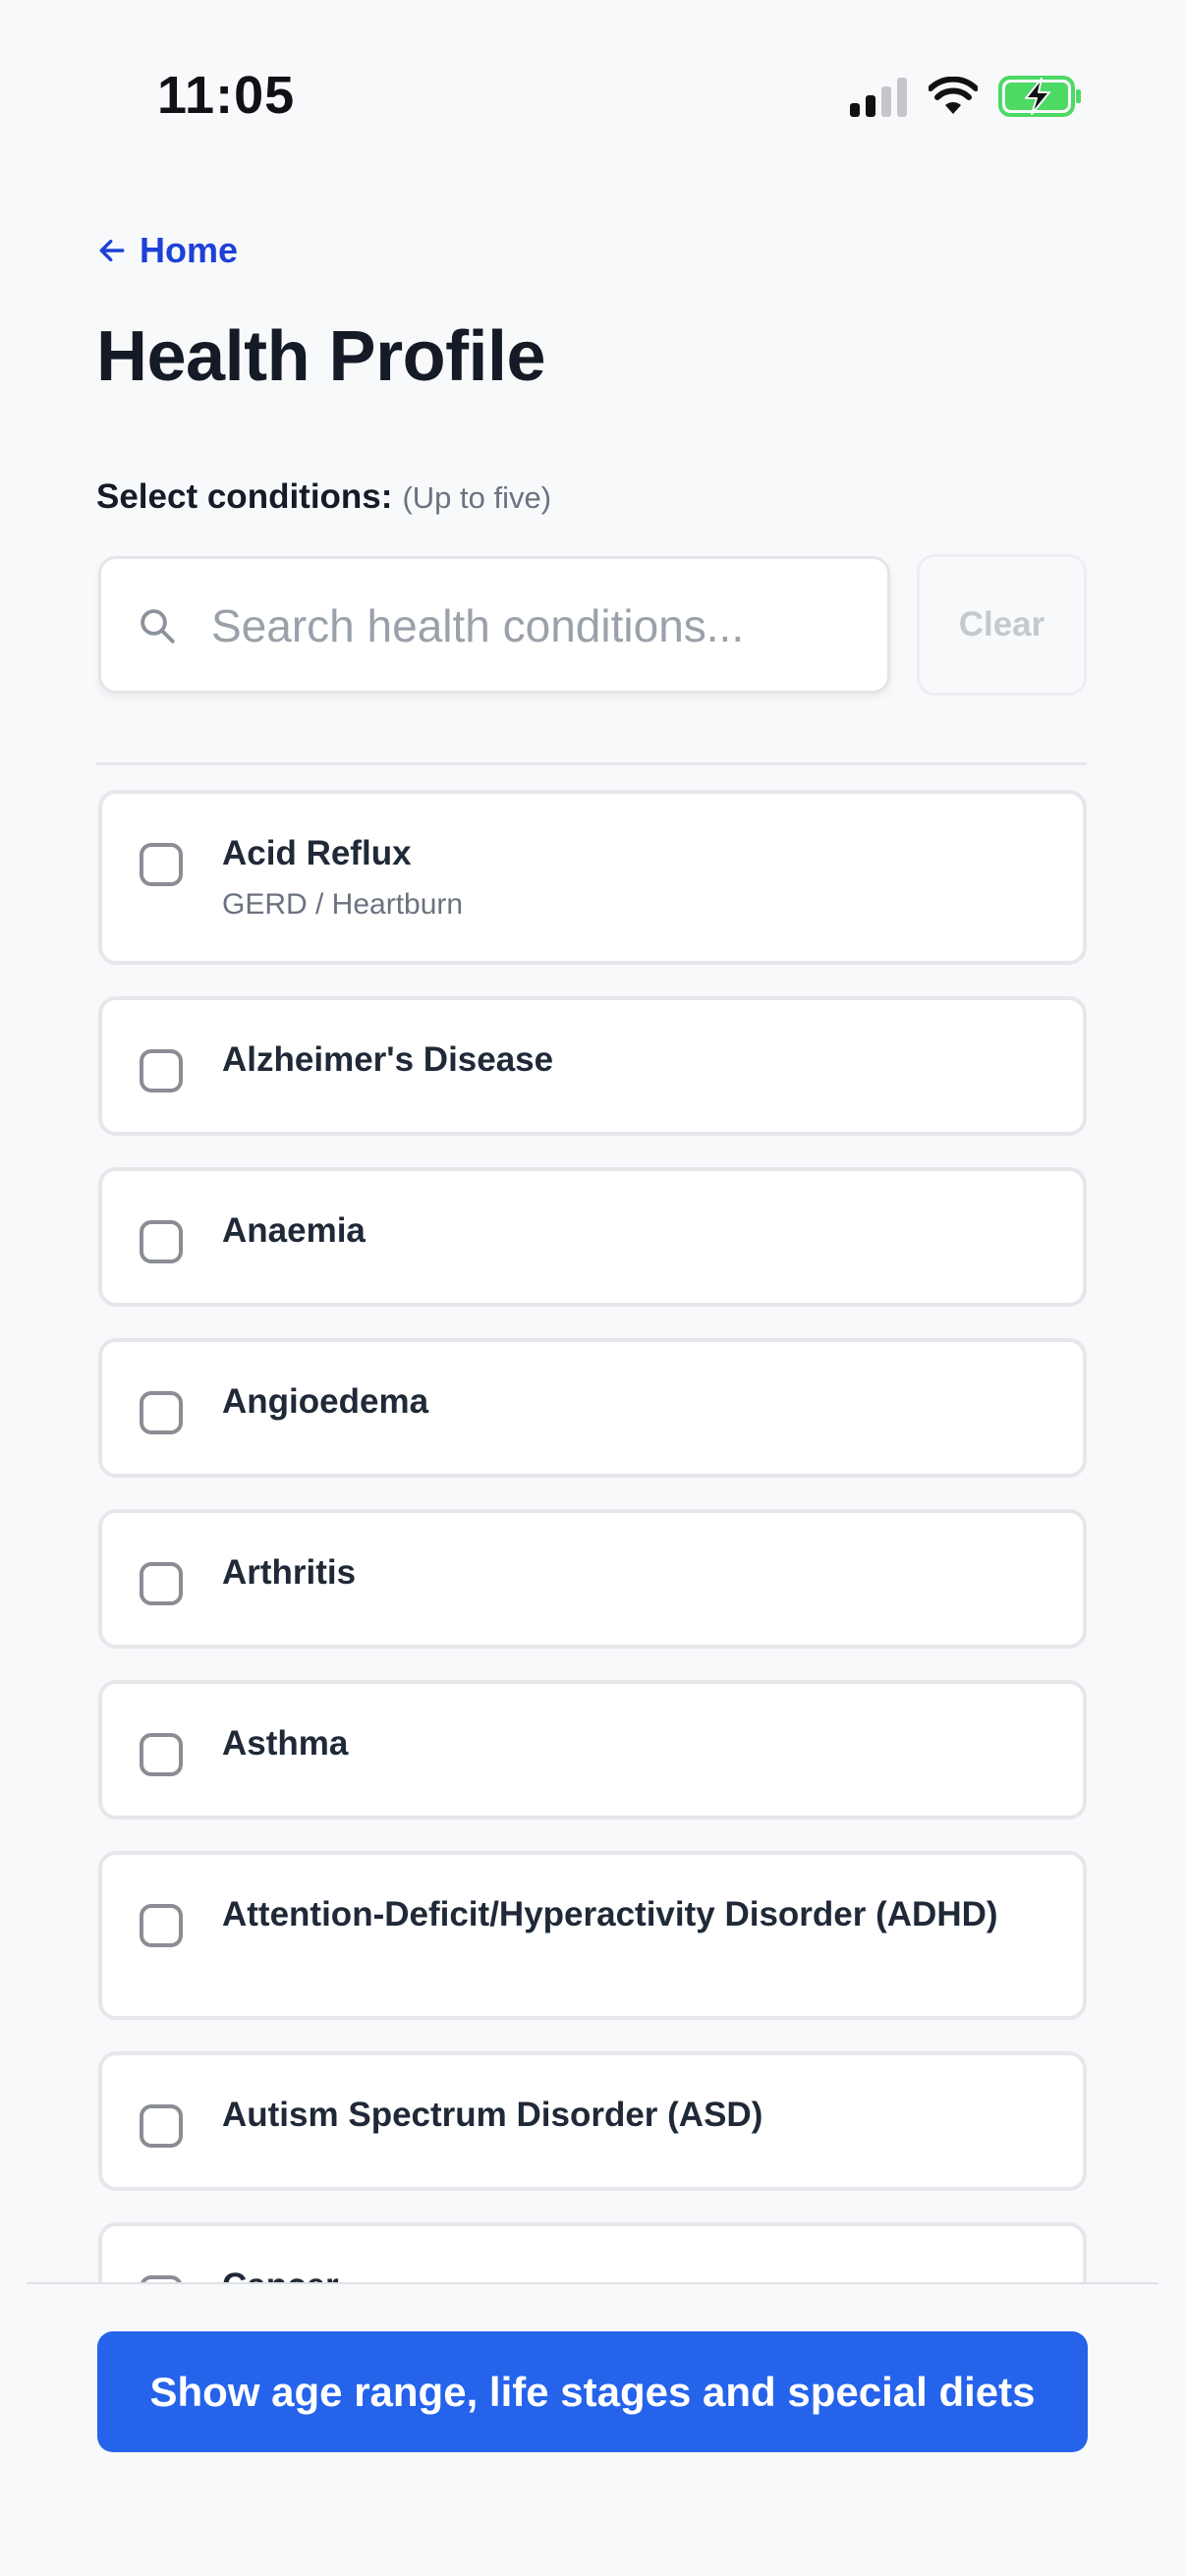 This screenshot has height=2576, width=1185. Describe the element at coordinates (879, 97) in the screenshot. I see `cellular-signal-icon` at that location.